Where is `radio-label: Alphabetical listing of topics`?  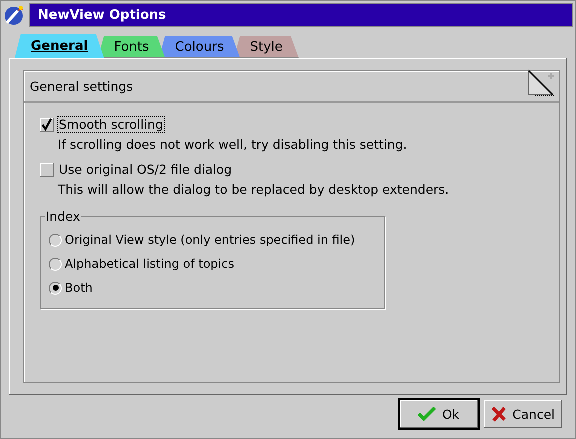 radio-label: Alphabetical listing of topics is located at coordinates (149, 264).